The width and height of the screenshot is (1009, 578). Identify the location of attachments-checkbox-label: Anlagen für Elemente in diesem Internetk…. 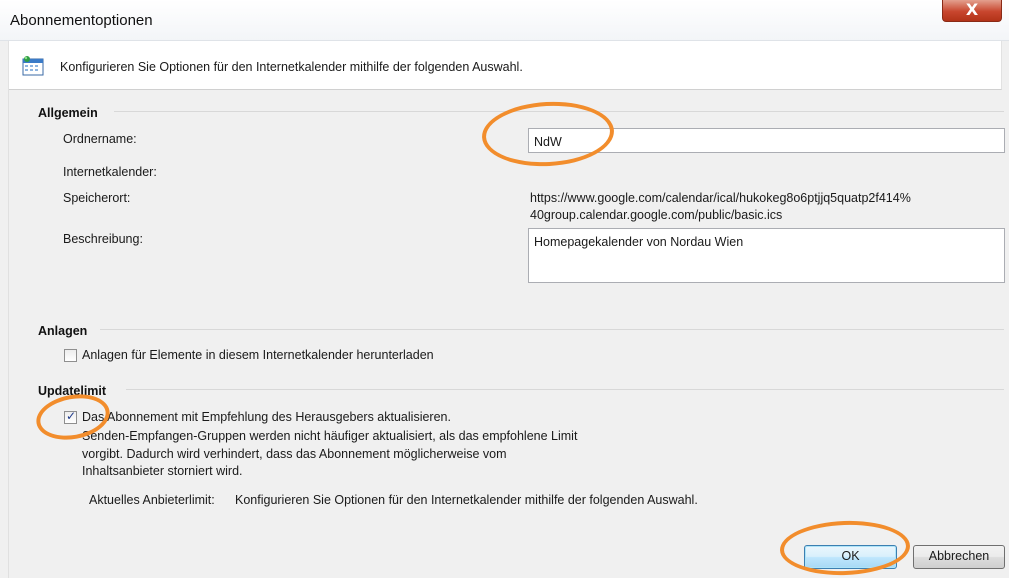
(258, 355).